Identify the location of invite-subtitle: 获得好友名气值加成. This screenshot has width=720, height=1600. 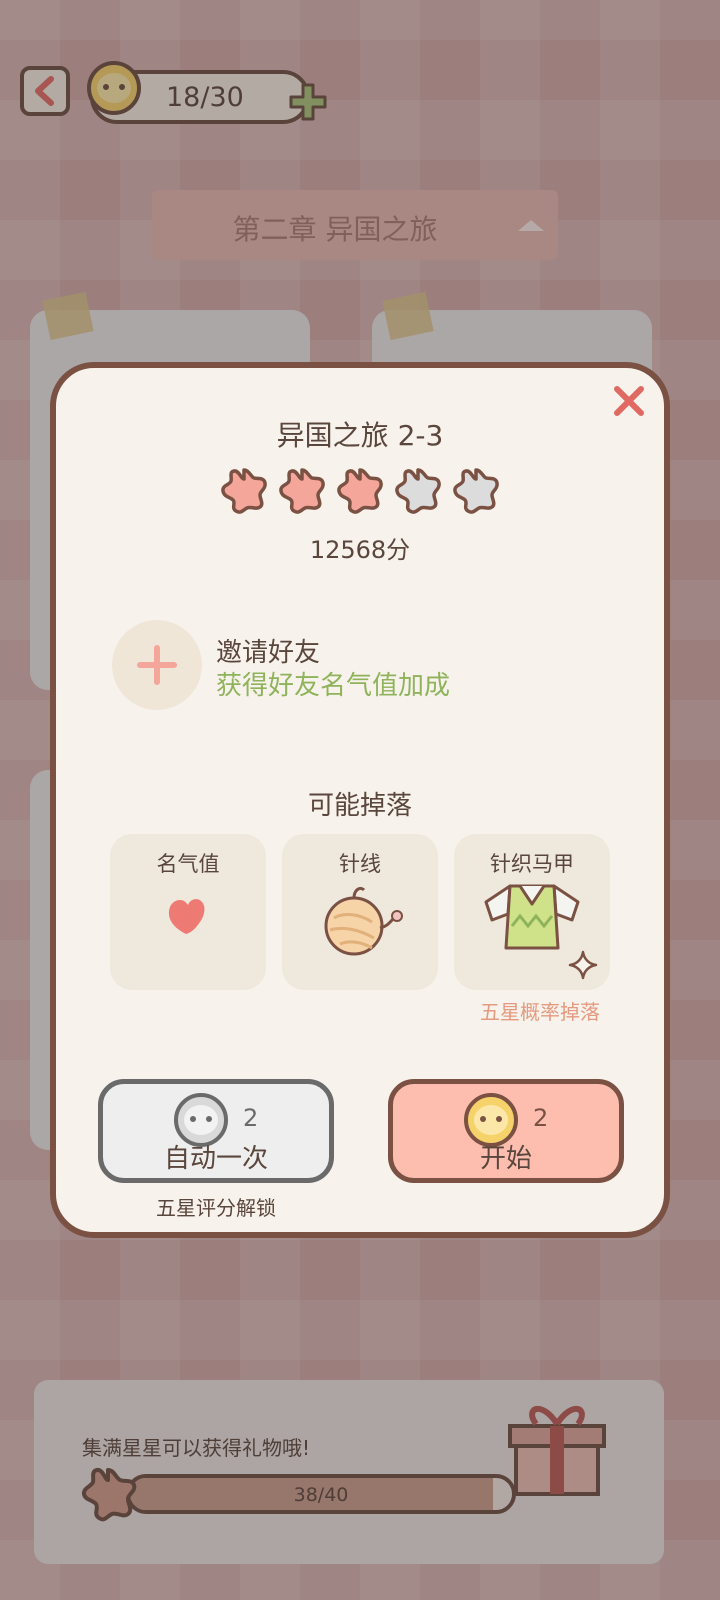
(333, 686).